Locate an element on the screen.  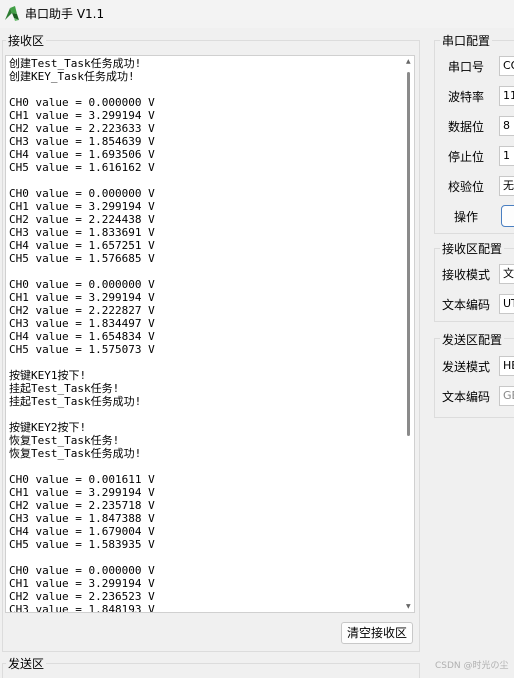
scroll-up-arrow-icon: ▲ is located at coordinates (408, 61).